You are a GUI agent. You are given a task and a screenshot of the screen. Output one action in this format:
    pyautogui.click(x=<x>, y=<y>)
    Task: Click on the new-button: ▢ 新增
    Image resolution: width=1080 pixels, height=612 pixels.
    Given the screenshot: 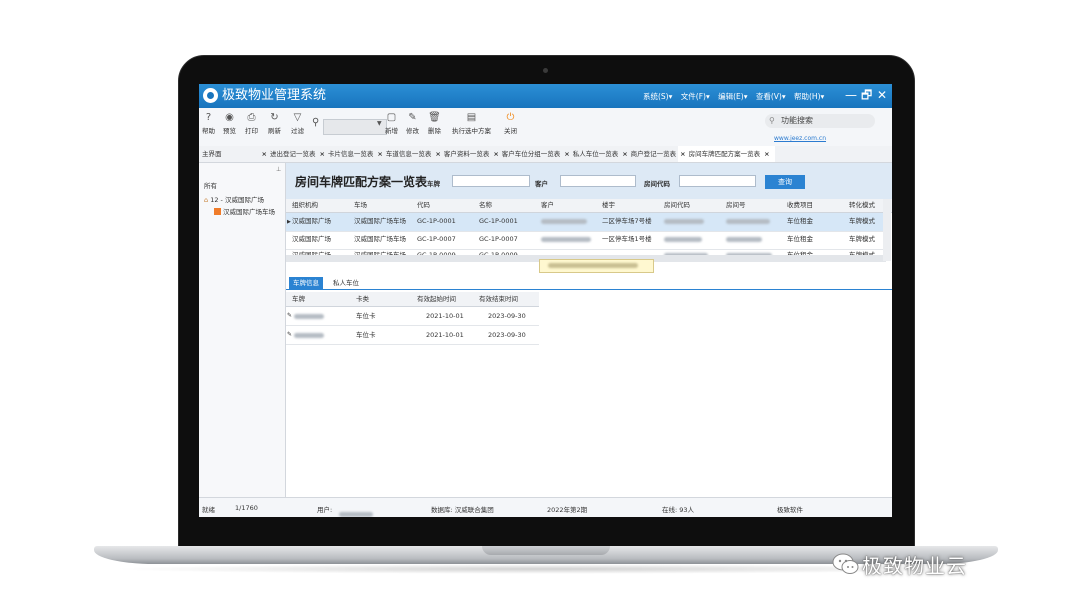 What is the action you would take?
    pyautogui.click(x=391, y=123)
    